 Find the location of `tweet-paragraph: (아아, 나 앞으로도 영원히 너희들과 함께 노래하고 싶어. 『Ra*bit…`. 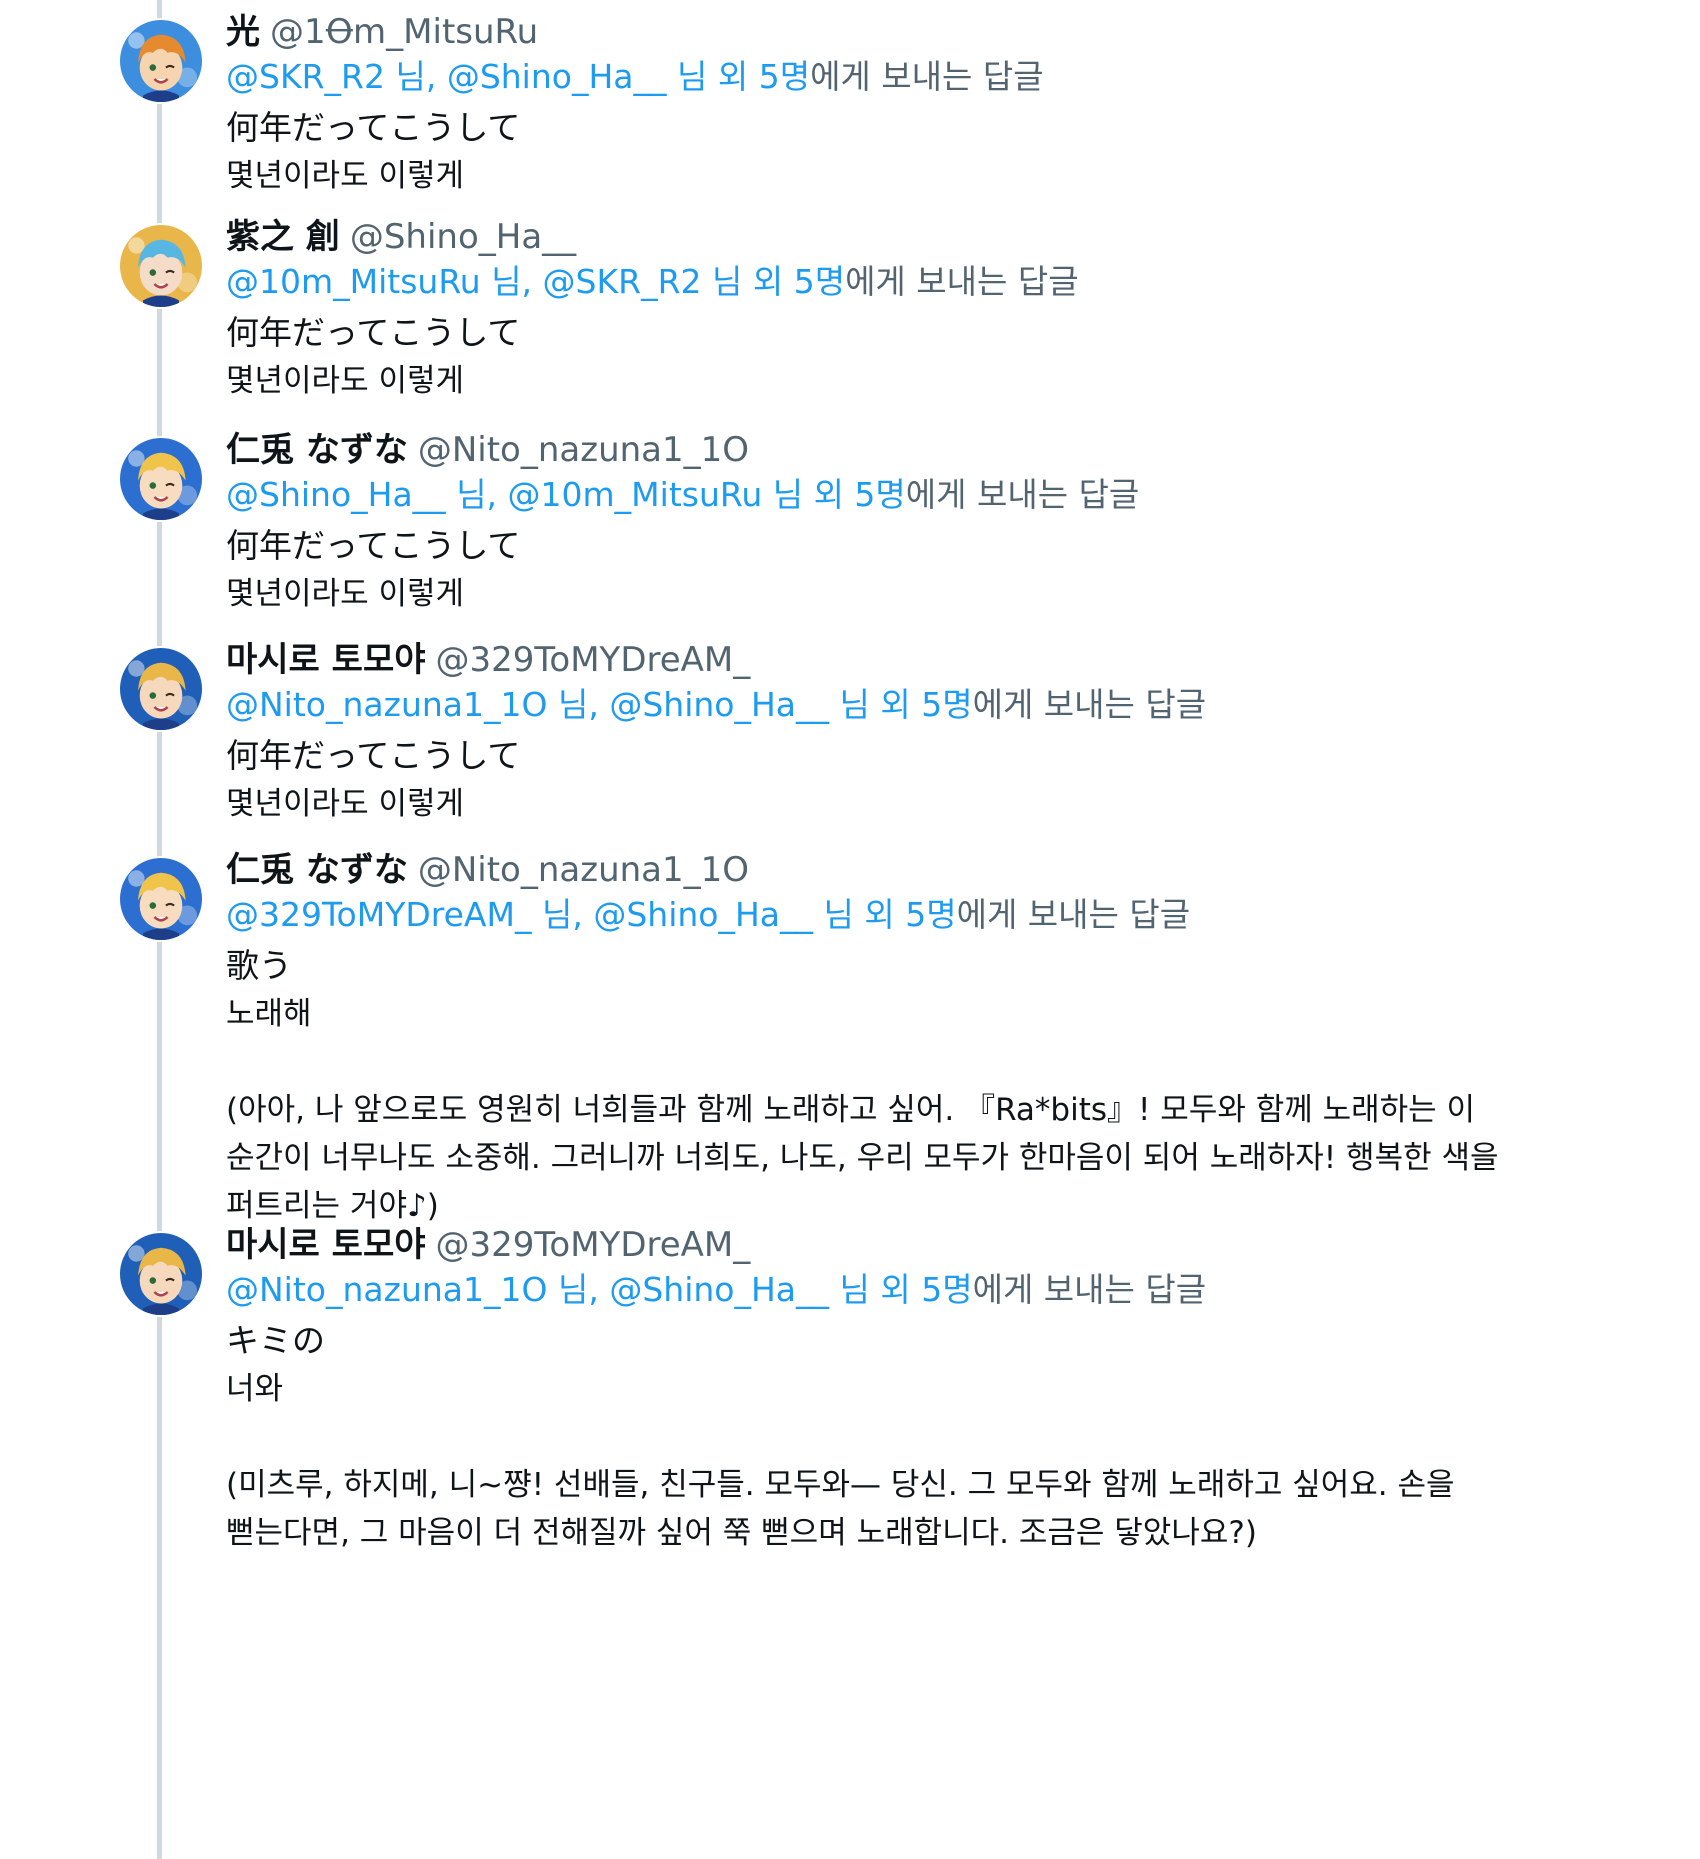

tweet-paragraph: (아아, 나 앞으로도 영원히 너희들과 함께 노래하고 싶어. 『Ra*bit… is located at coordinates (862, 1158).